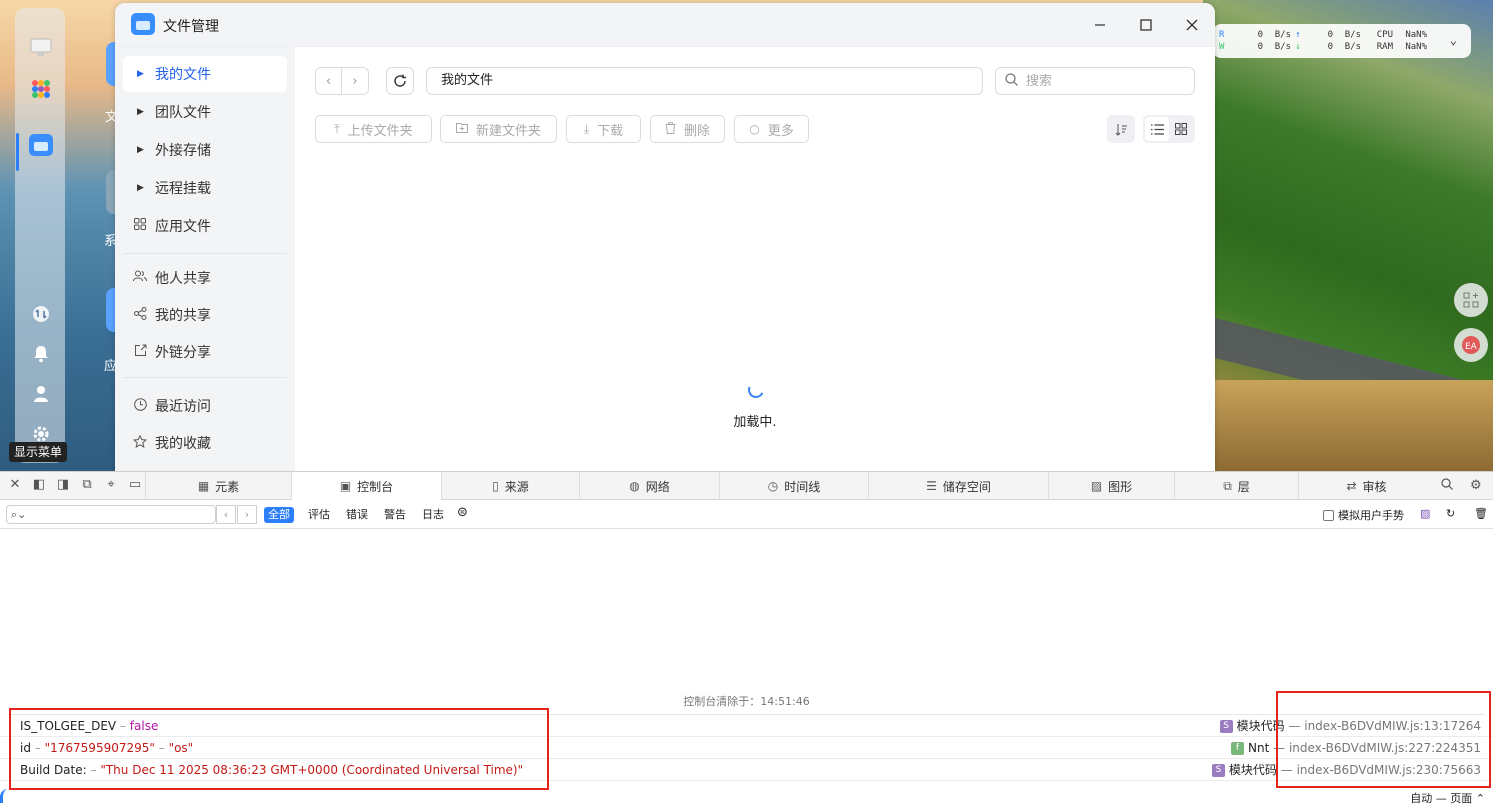 This screenshot has height=807, width=1493. I want to click on sidebar-item-favorites: 我的收藏, so click(205, 443).